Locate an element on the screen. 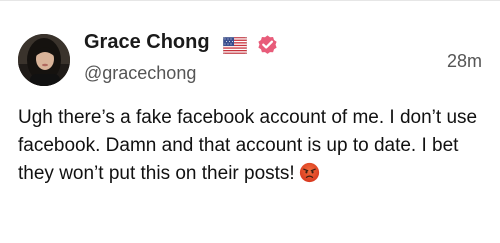 Image resolution: width=500 pixels, height=243 pixels. author-handle: @gracechong is located at coordinates (140, 73).